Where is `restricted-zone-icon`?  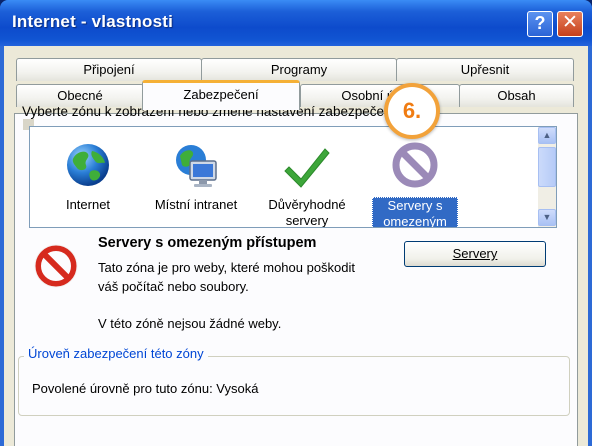 restricted-zone-icon is located at coordinates (56, 266).